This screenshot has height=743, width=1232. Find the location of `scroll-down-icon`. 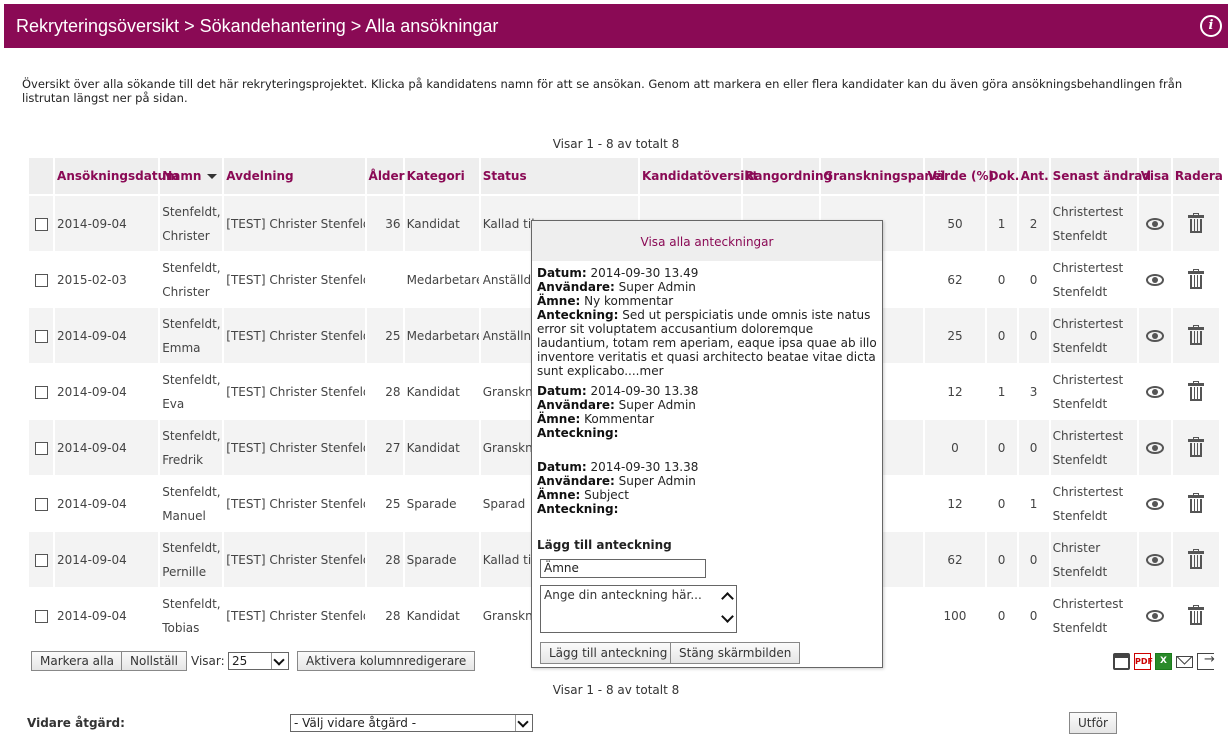

scroll-down-icon is located at coordinates (727, 616).